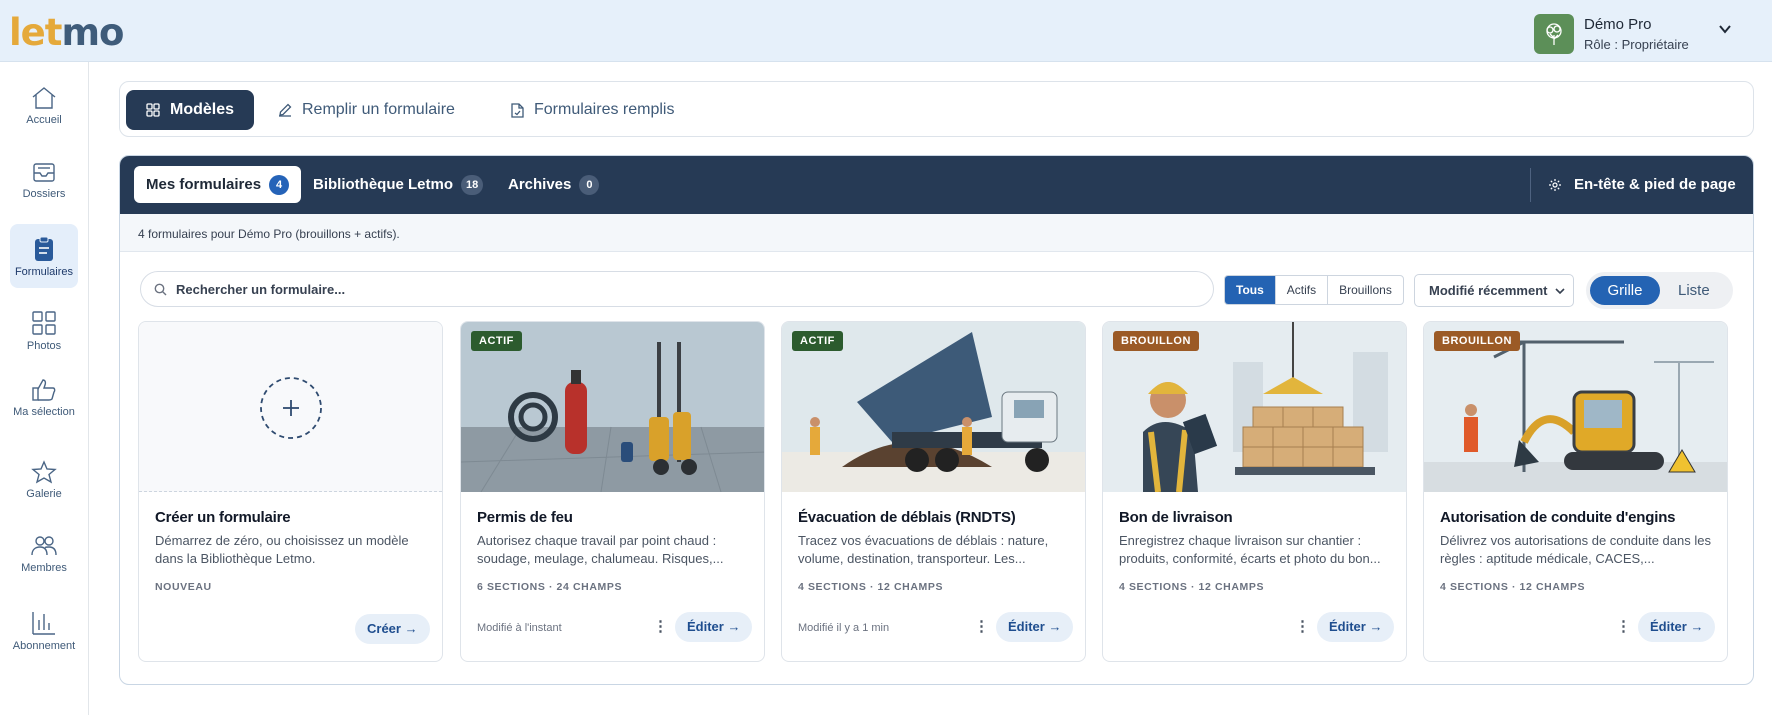 The width and height of the screenshot is (1772, 715). Describe the element at coordinates (66, 32) in the screenshot. I see `letmo-logo: letmo` at that location.